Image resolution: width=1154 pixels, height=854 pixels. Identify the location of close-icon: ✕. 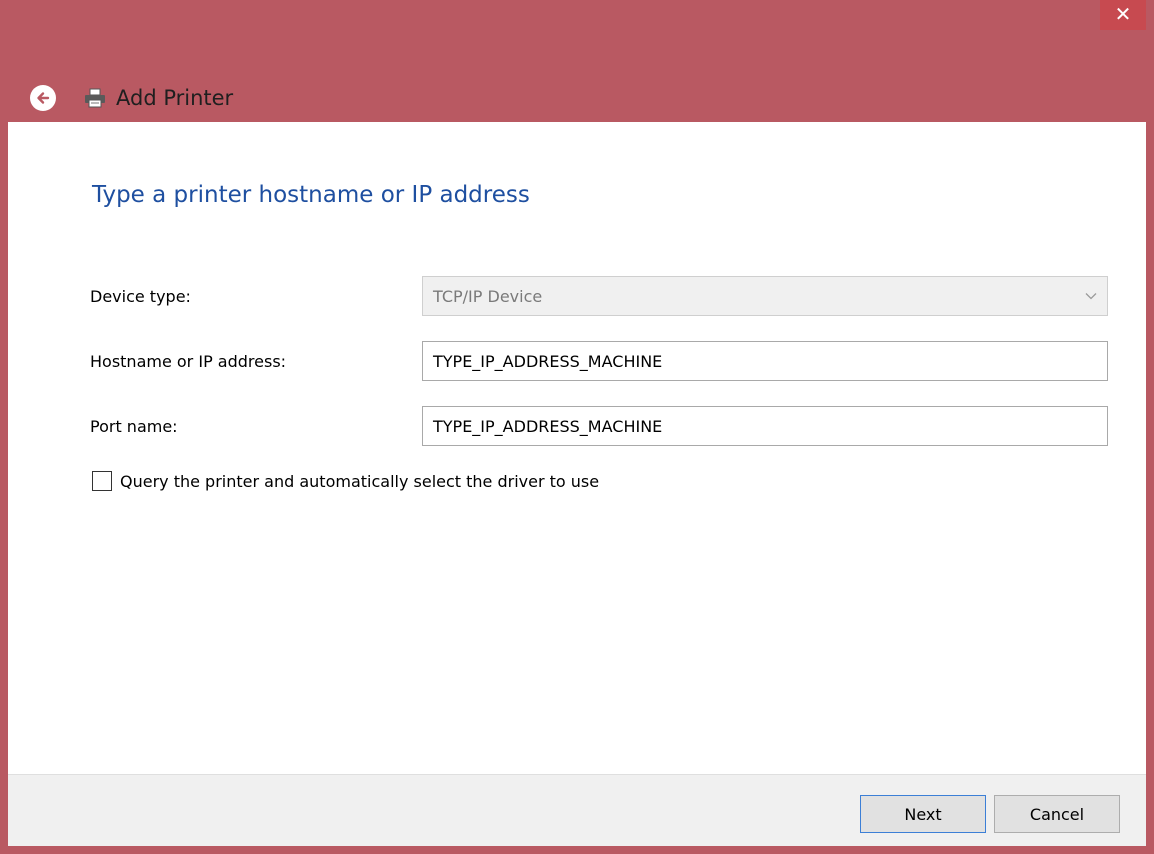
(1123, 15).